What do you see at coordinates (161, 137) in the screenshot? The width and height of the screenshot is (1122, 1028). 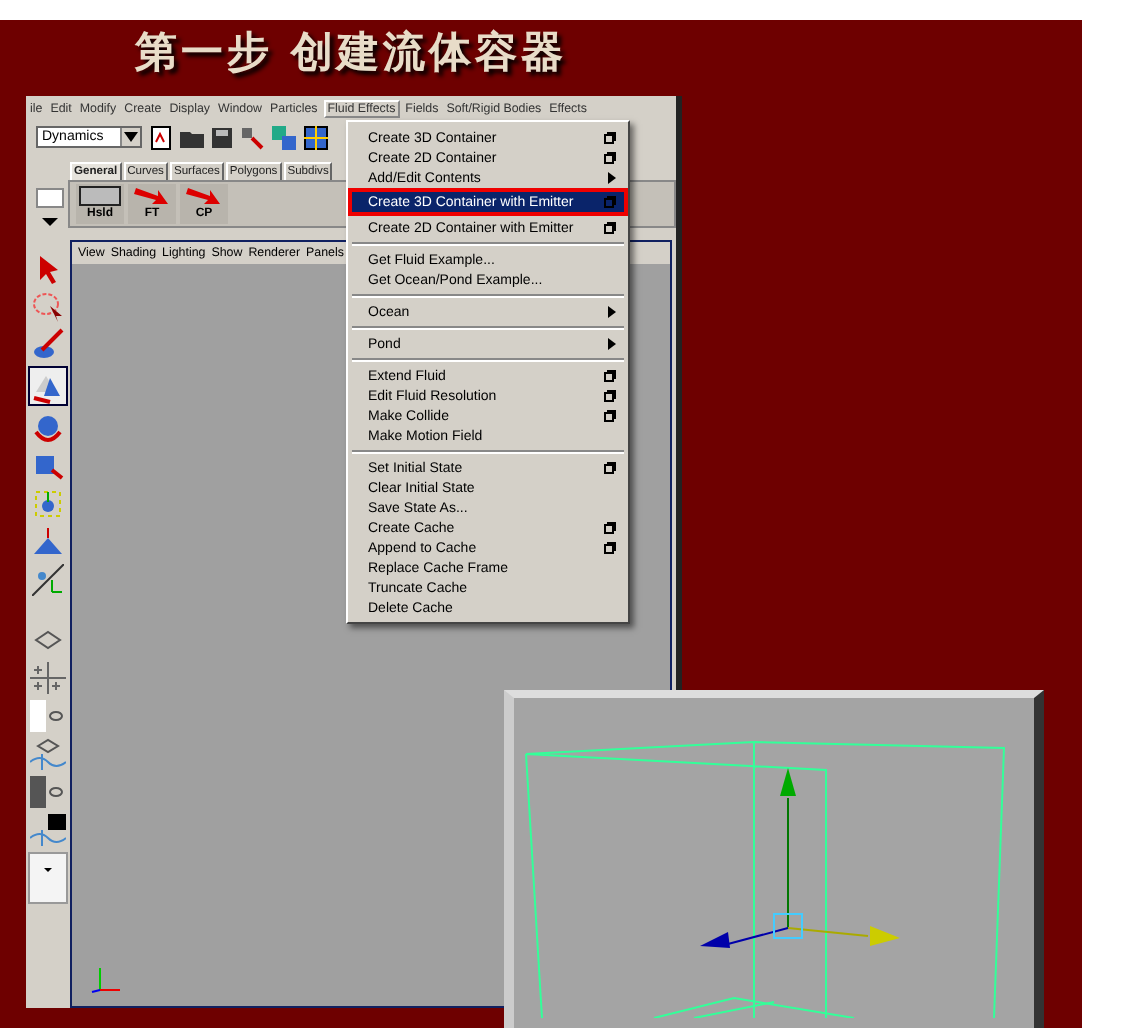 I see `document-icon` at bounding box center [161, 137].